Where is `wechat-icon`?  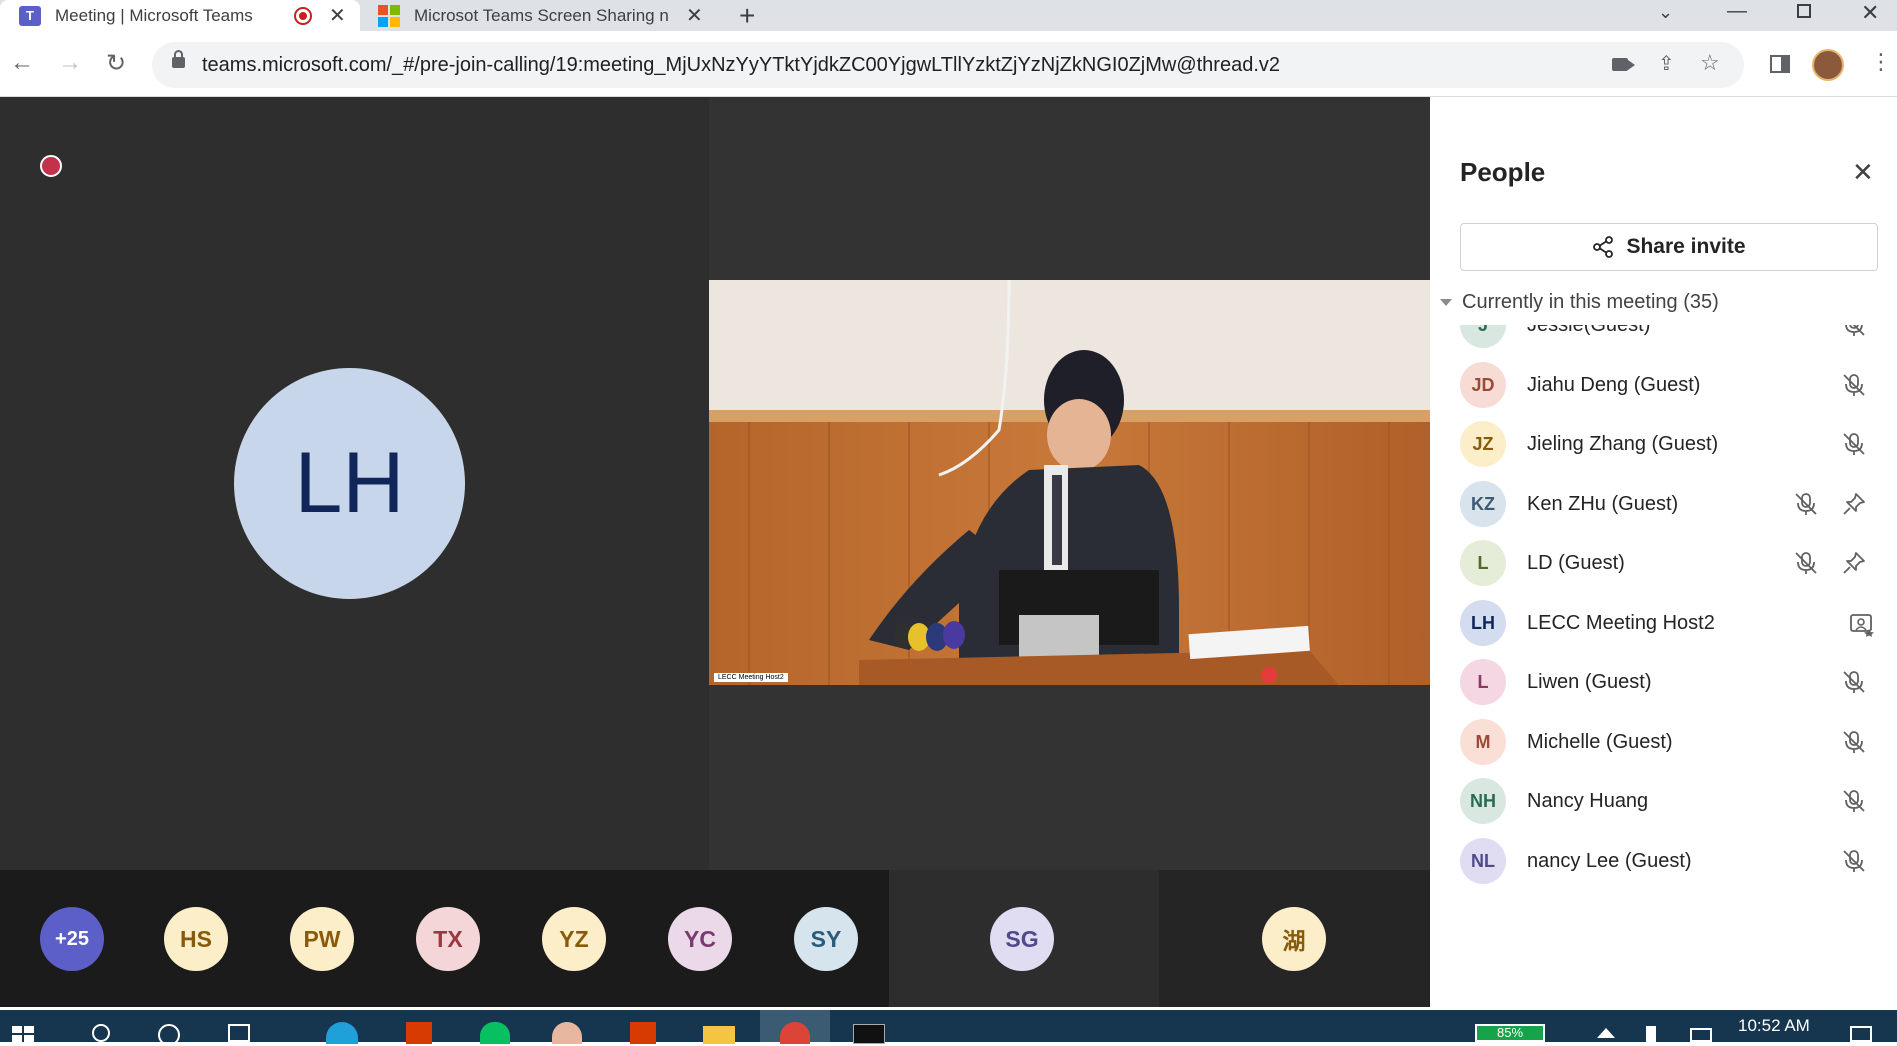
wechat-icon is located at coordinates (495, 1033).